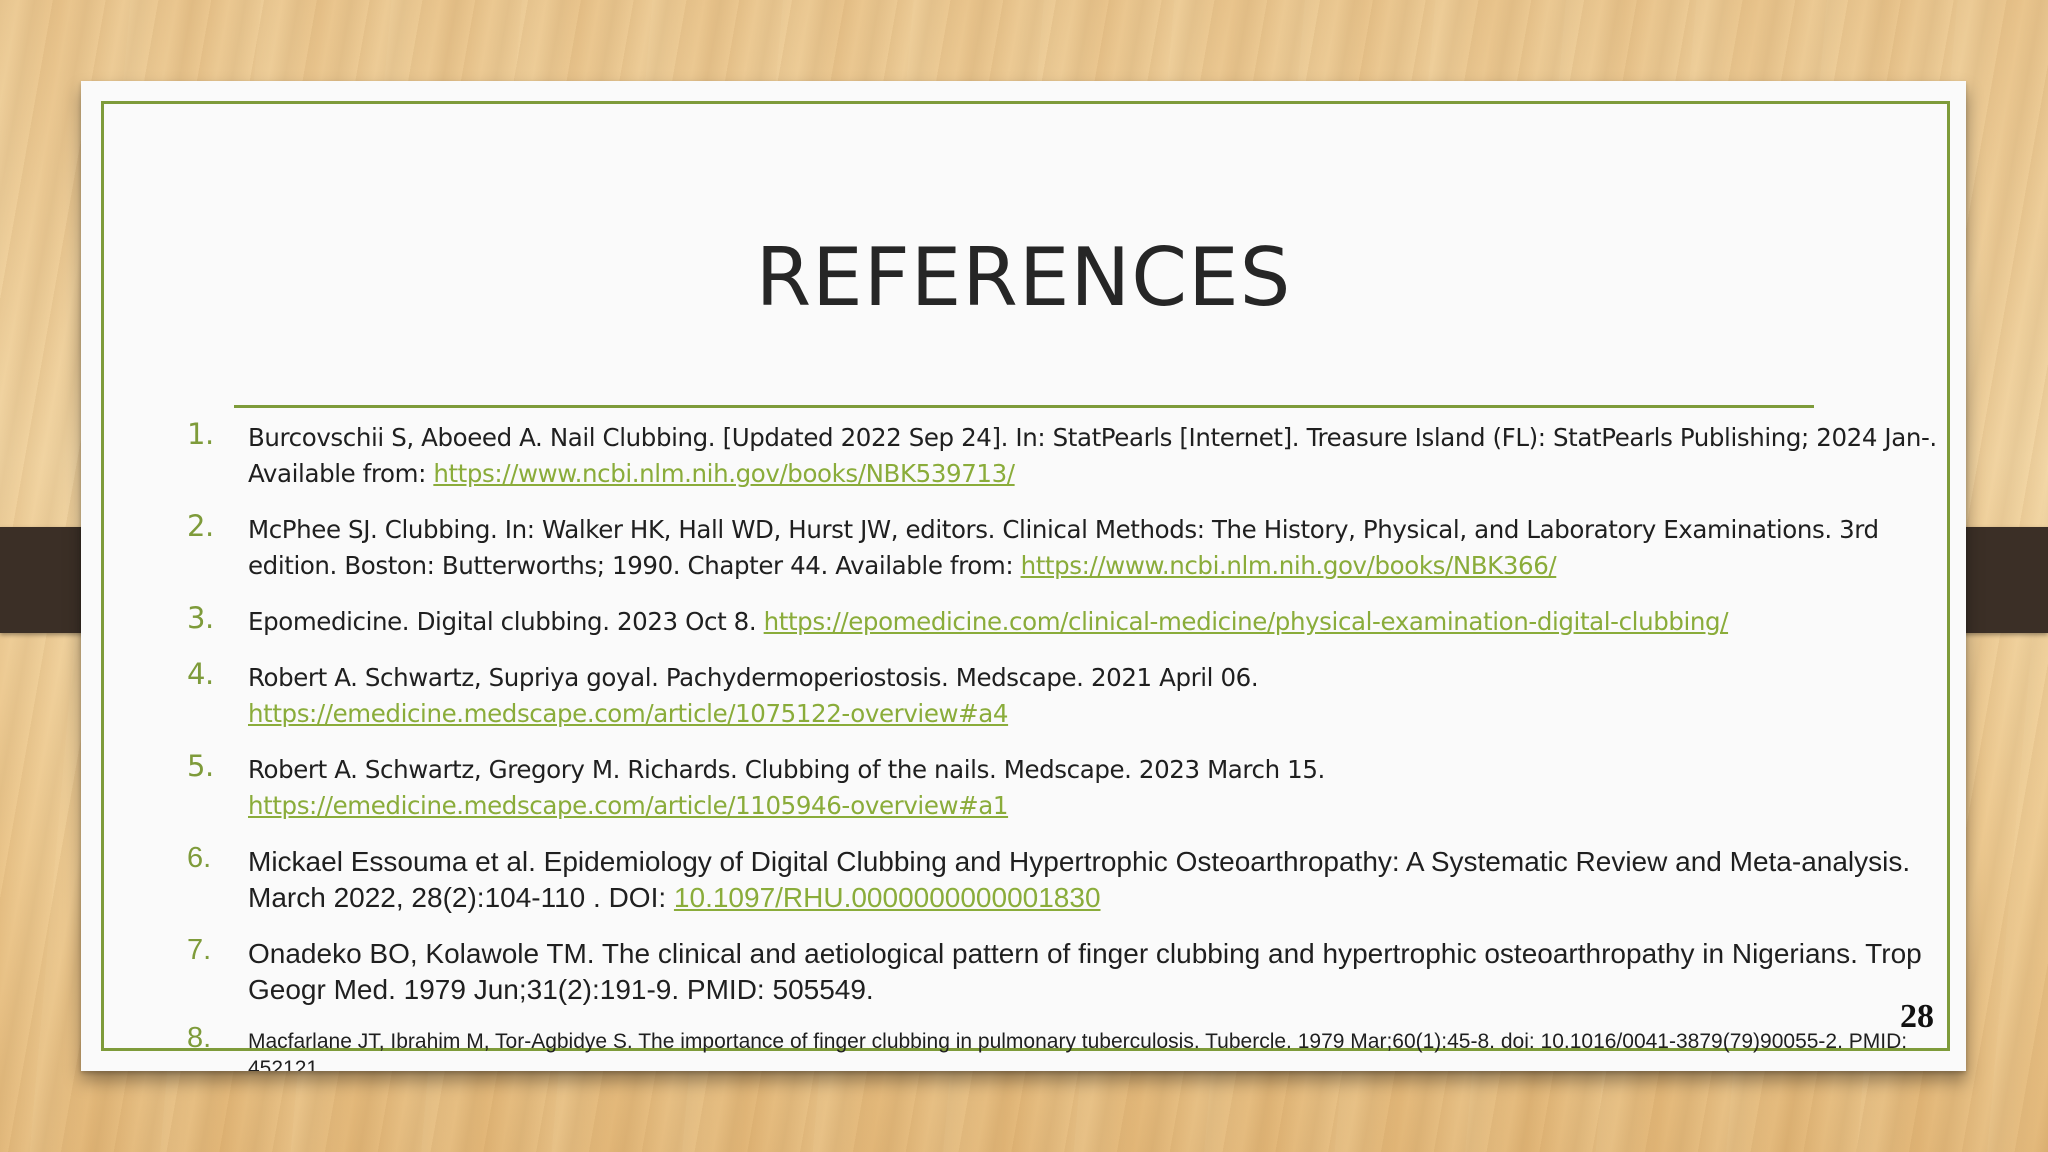 This screenshot has height=1152, width=2048. What do you see at coordinates (1917, 1016) in the screenshot?
I see `page-number: 28` at bounding box center [1917, 1016].